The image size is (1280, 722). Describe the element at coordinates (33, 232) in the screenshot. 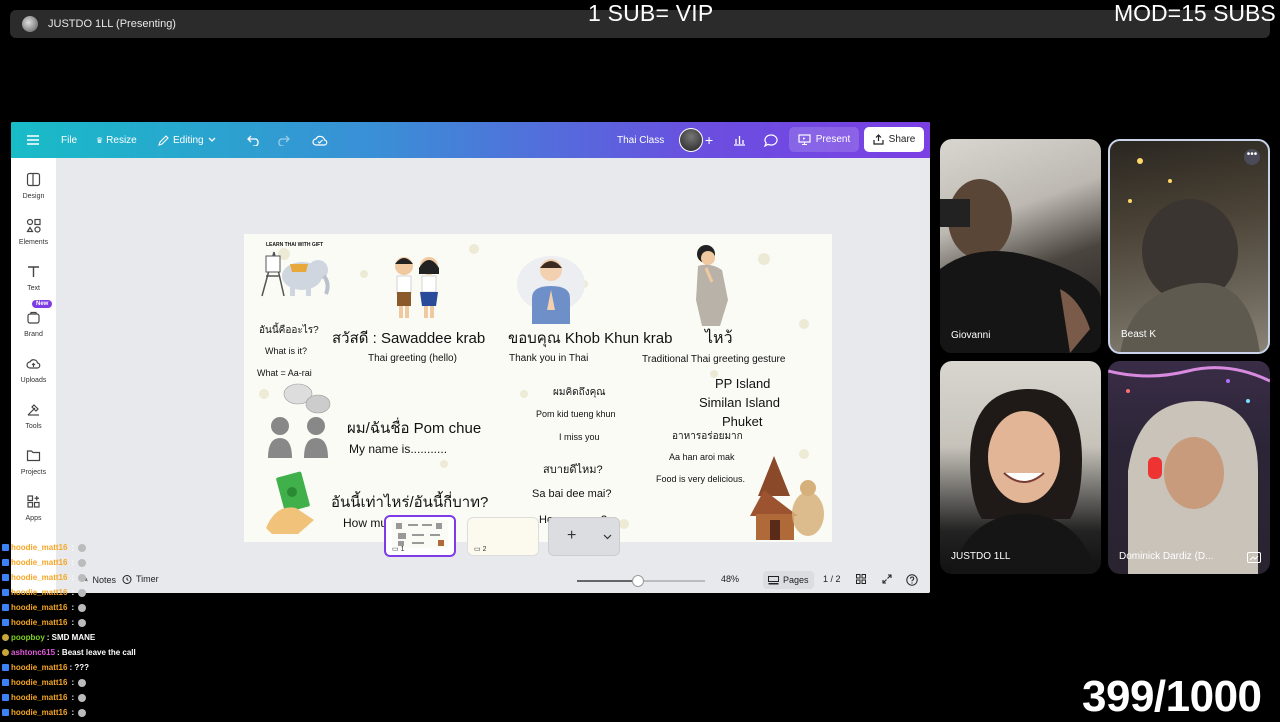

I see `sidebar-item-elements: Elements` at that location.